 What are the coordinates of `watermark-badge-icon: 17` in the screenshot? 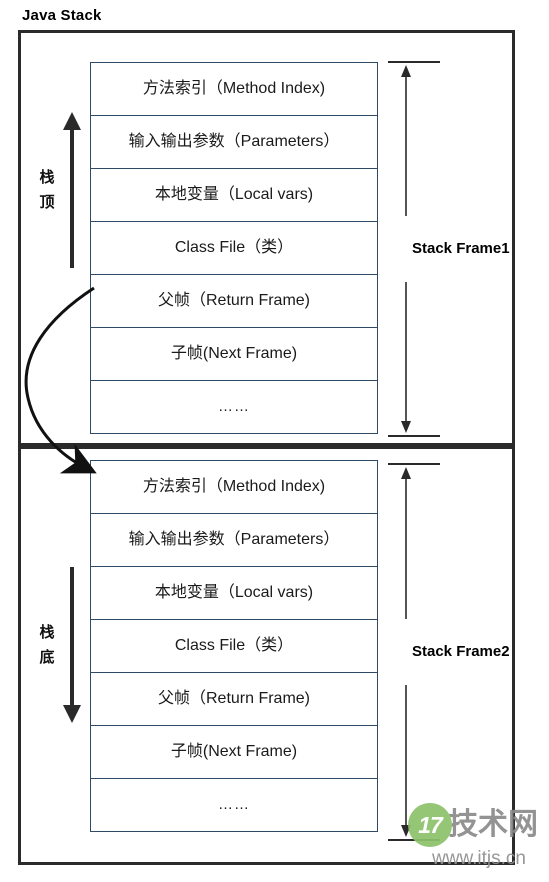 It's located at (430, 825).